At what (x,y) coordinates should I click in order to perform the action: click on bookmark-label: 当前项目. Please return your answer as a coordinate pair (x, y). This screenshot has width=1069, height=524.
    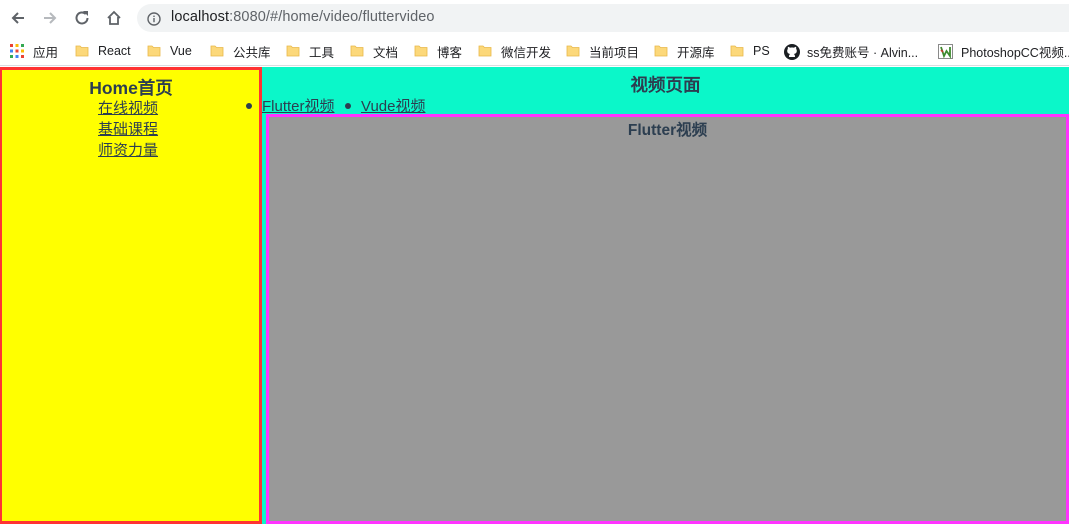
    Looking at the image, I should click on (614, 52).